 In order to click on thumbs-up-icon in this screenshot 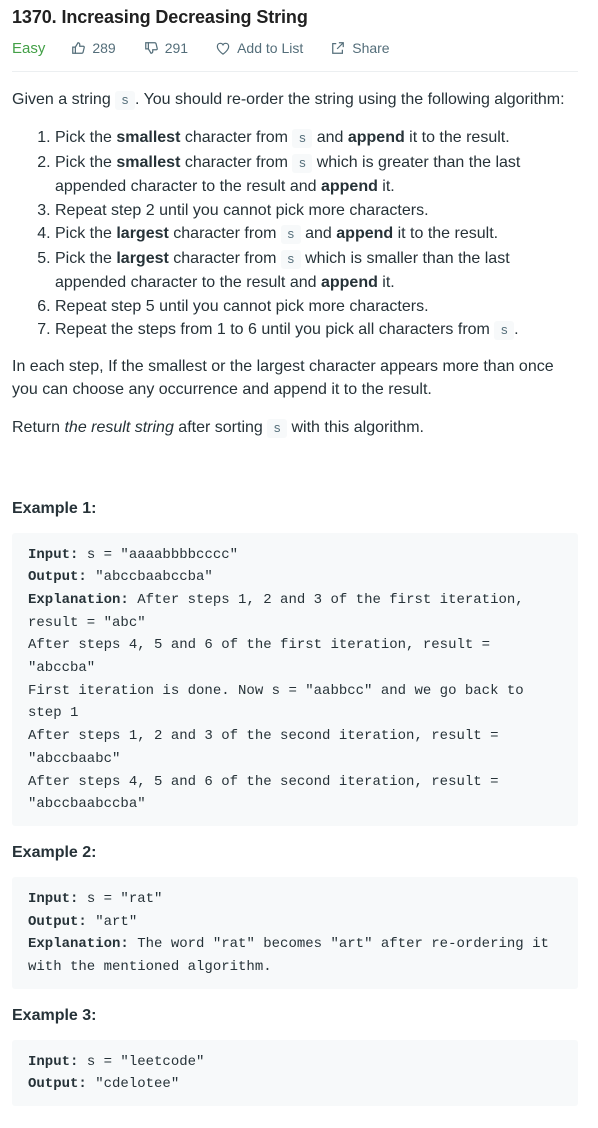, I will do `click(79, 48)`.